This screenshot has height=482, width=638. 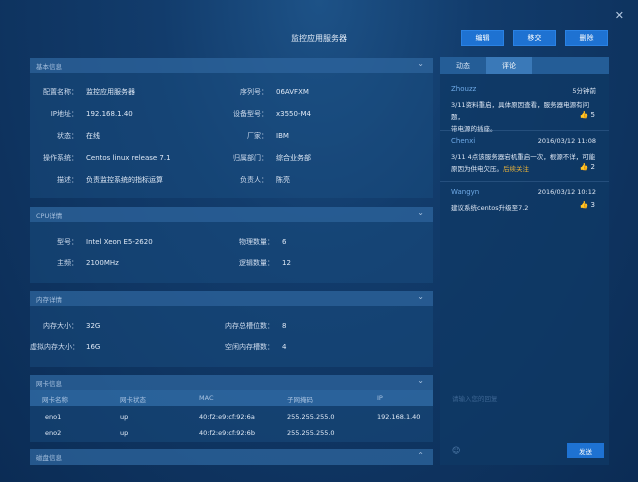 What do you see at coordinates (65, 347) in the screenshot?
I see `info-row: 虚拟内存大小： 16G` at bounding box center [65, 347].